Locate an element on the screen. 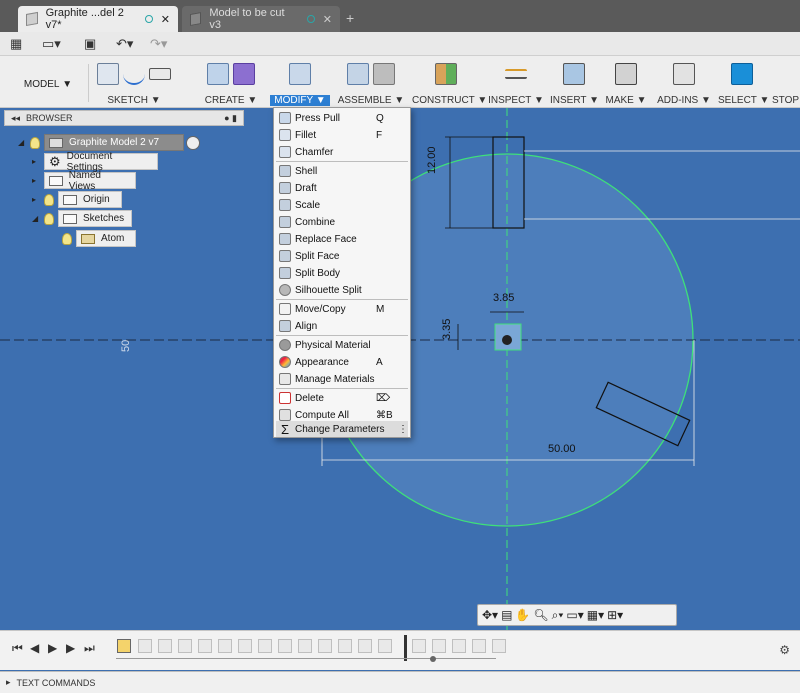 The height and width of the screenshot is (693, 800). viewports-icon: ⊞▾ is located at coordinates (615, 615).